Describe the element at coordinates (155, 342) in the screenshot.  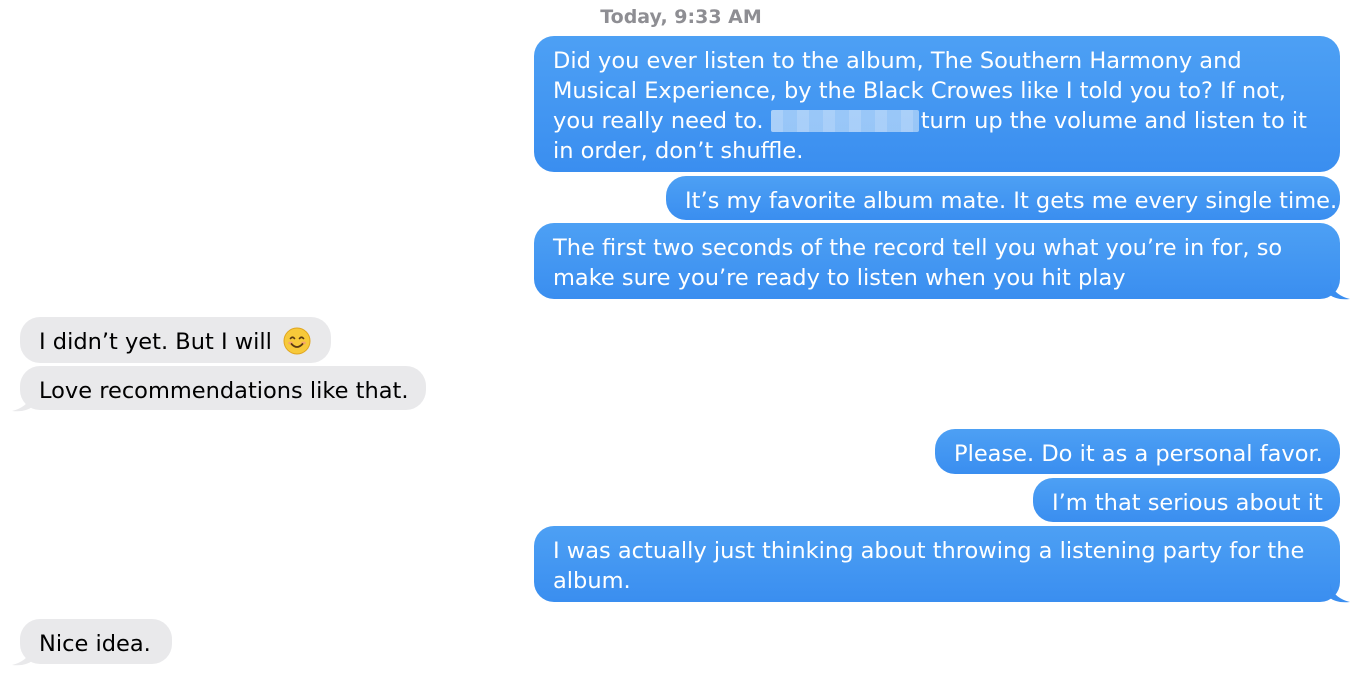
I see `message-line: I didn’t yet. But I will` at that location.